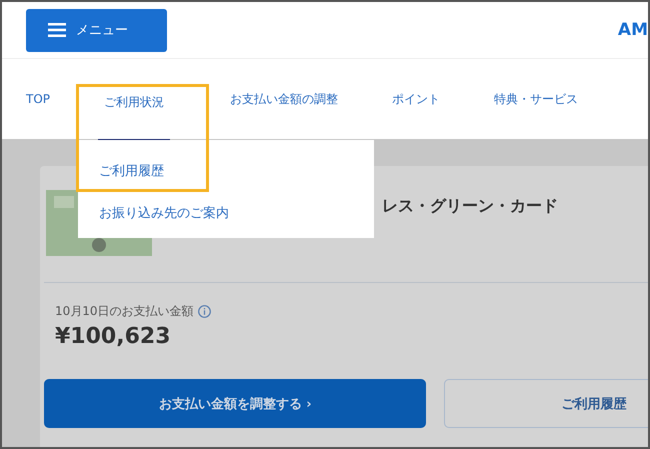 This screenshot has width=650, height=449. What do you see at coordinates (38, 99) in the screenshot?
I see `nav-tab: TOP` at bounding box center [38, 99].